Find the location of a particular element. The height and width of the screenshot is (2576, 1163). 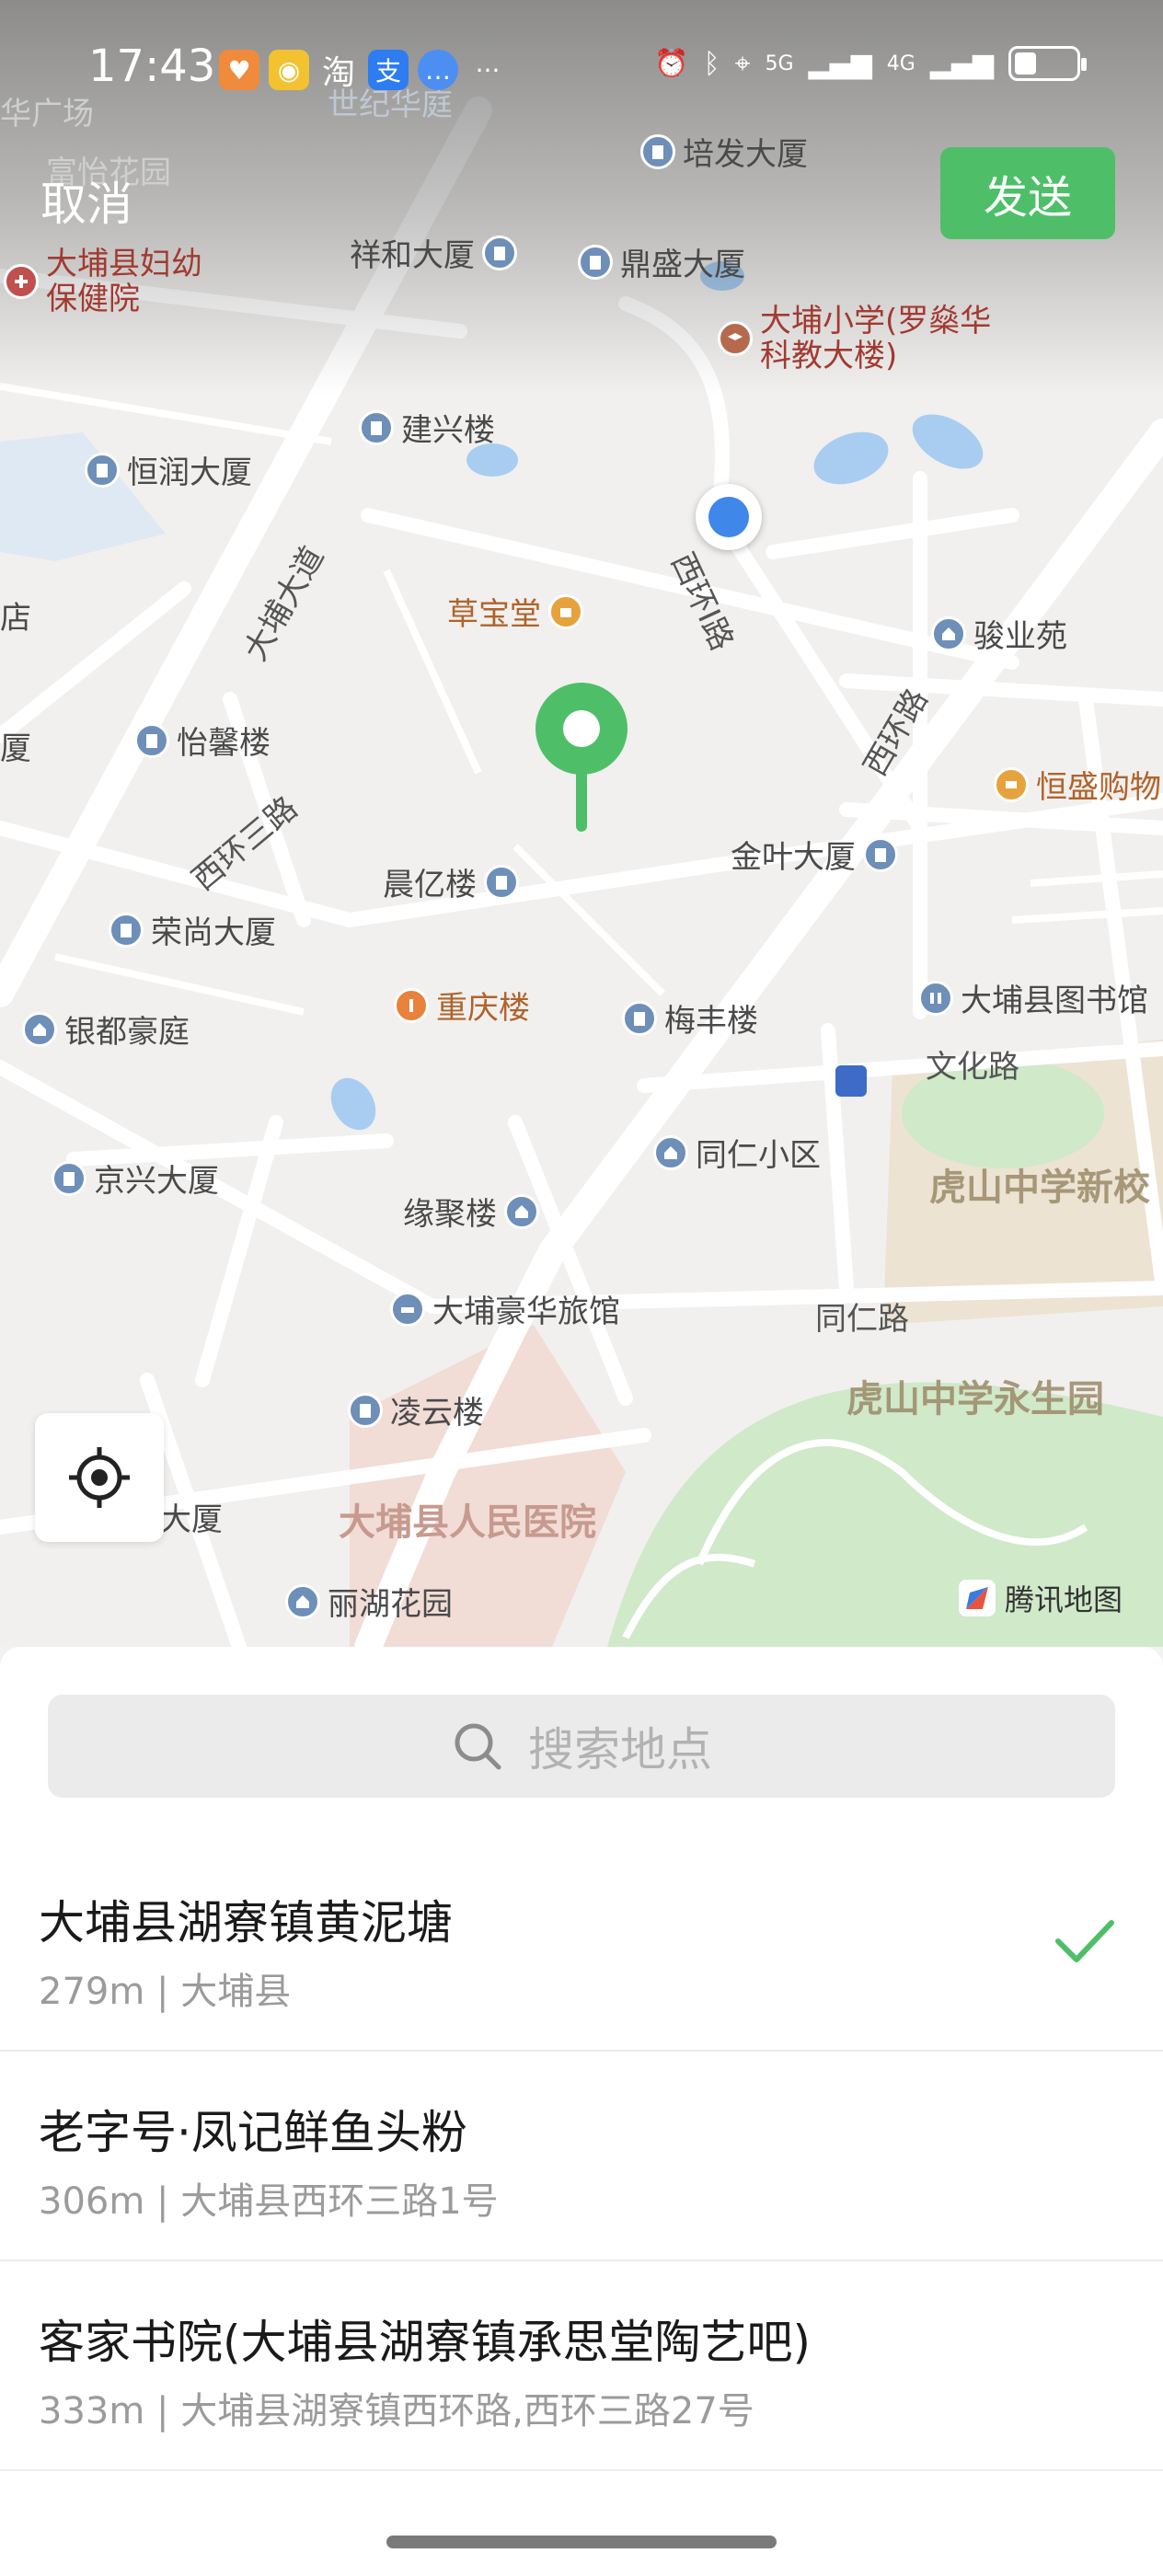

result-item: 大埔县湖寮镇黄泥塘 279m | 大埔县 is located at coordinates (581, 1947).